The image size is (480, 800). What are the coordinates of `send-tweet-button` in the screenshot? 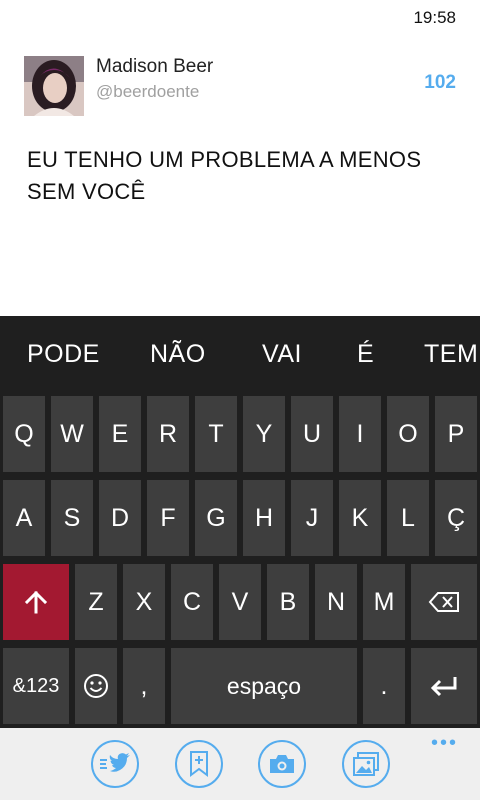 It's located at (115, 764).